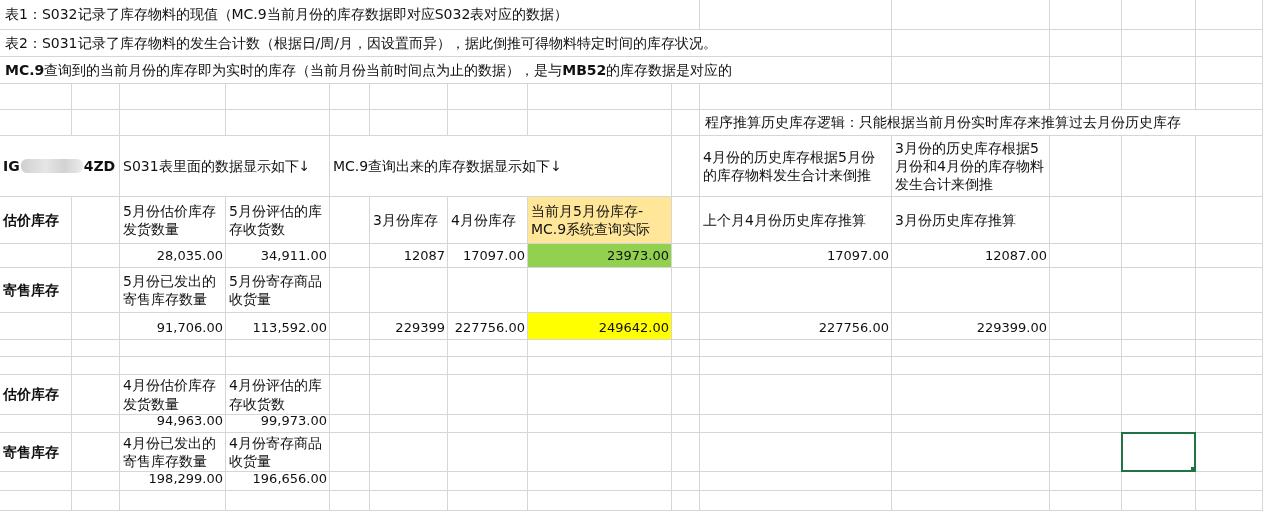 The image size is (1263, 511). Describe the element at coordinates (51, 166) in the screenshot. I see `redaction-blur` at that location.